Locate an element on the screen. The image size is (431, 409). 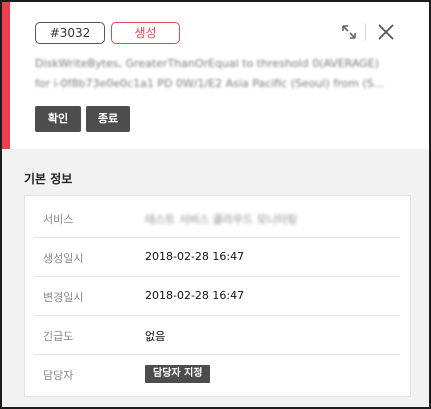
info-row-label: 서비스 is located at coordinates (58, 219).